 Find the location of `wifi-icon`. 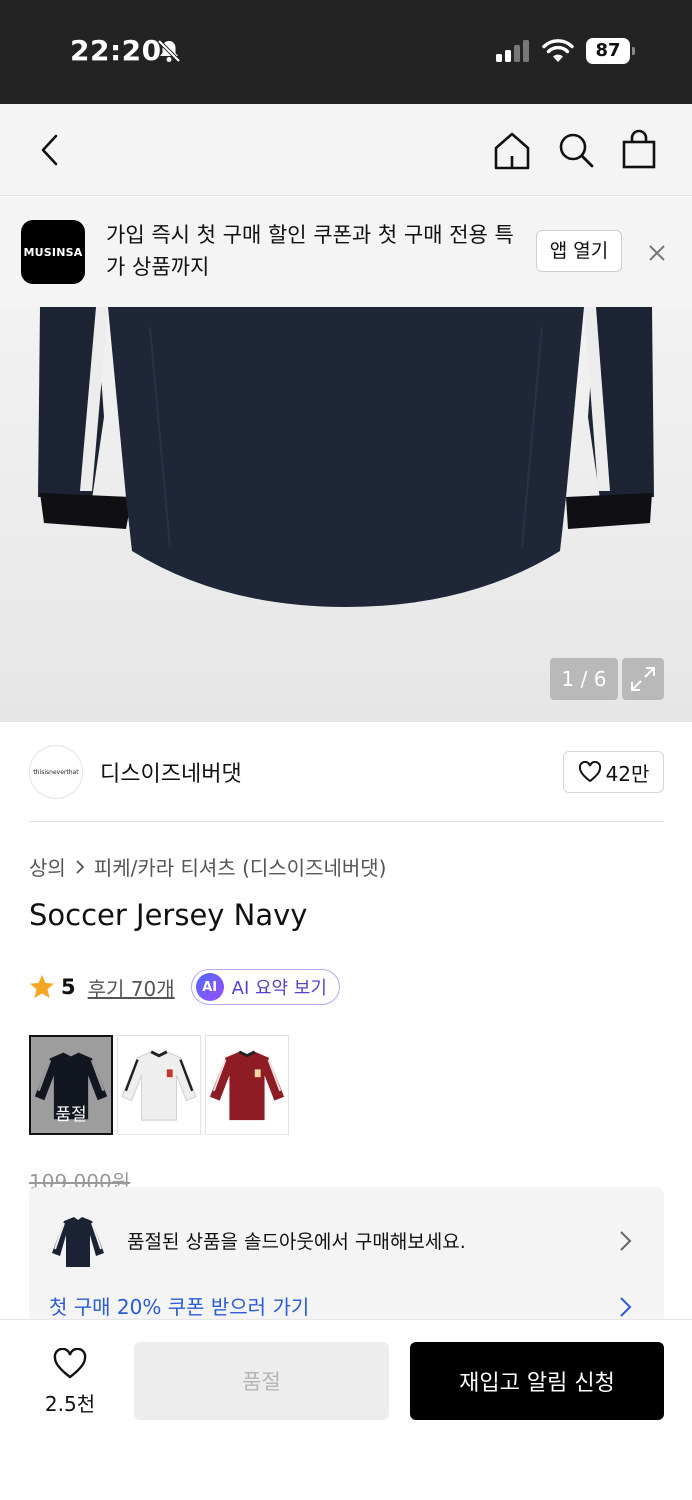

wifi-icon is located at coordinates (558, 50).